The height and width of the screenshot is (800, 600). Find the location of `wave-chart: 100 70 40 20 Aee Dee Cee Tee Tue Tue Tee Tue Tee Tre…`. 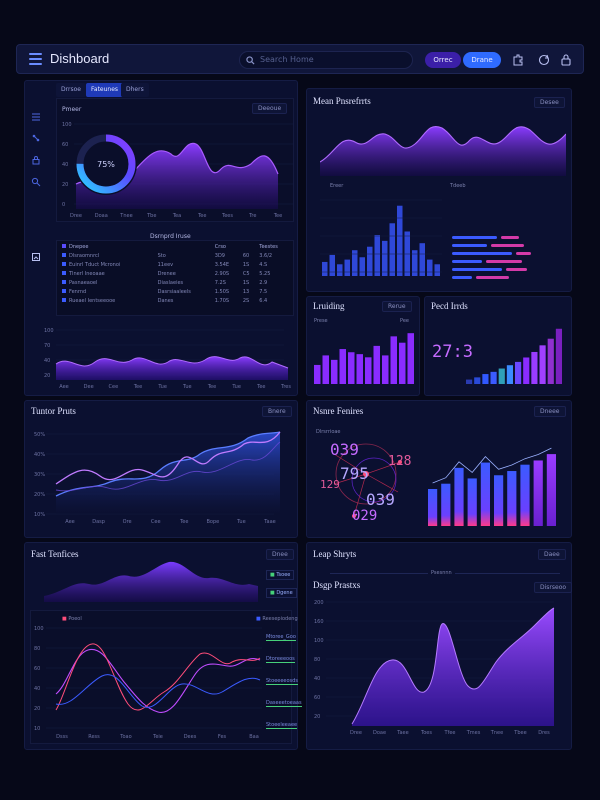

wave-chart: 100 70 40 20 Aee Dee Cee Tee Tue Tue Tee Tue Tee Tre… is located at coordinates (167, 359).